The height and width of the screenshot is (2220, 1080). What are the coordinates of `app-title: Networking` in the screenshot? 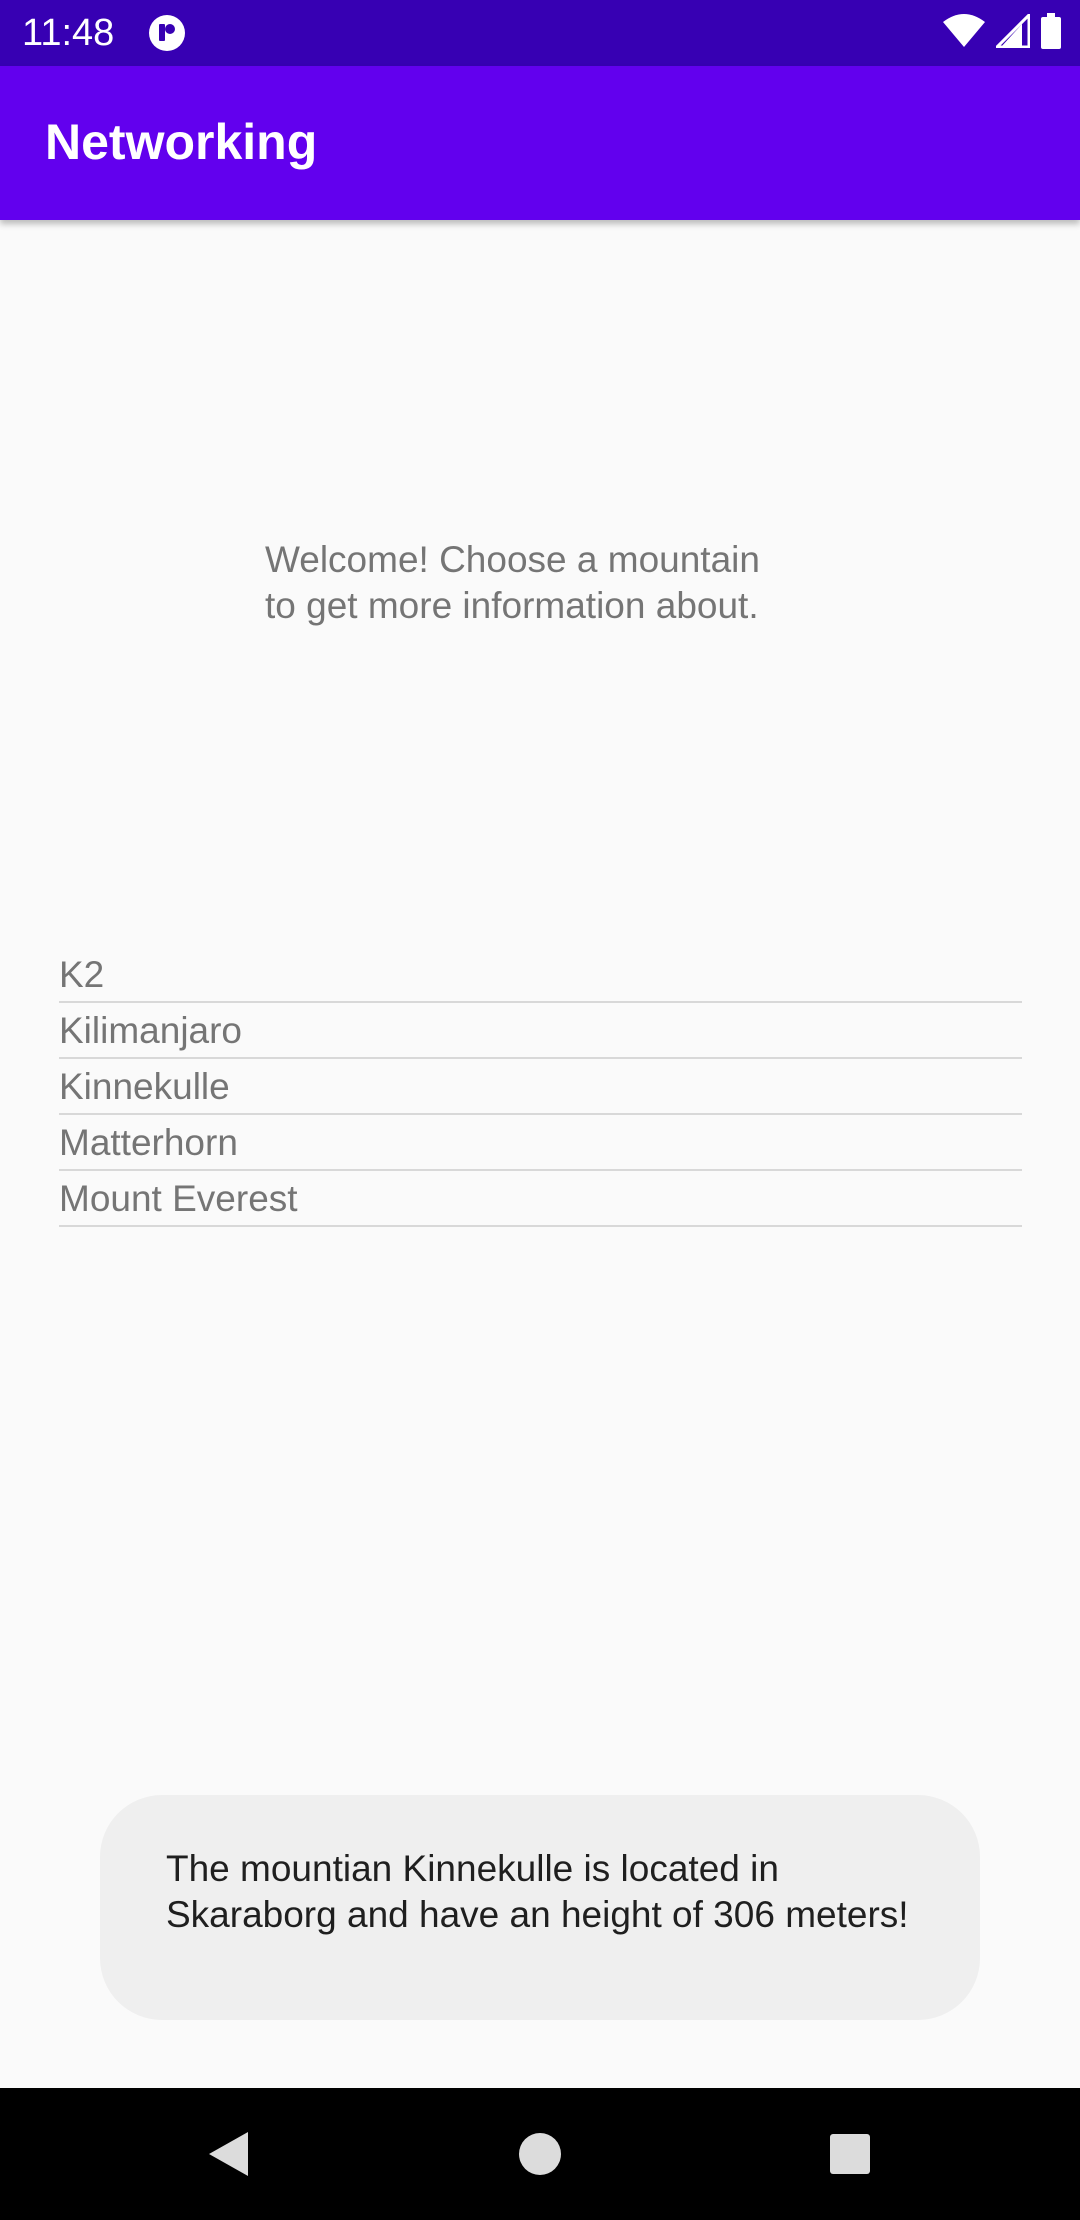 It's located at (181, 142).